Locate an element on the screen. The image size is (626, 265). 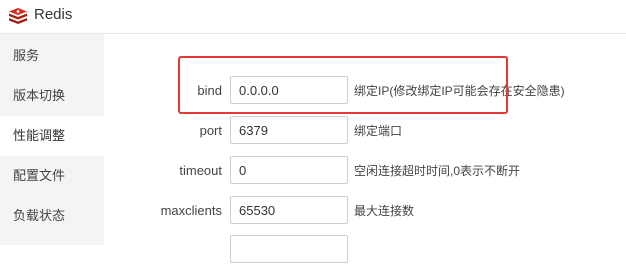
sidebar-item-service: 服务 is located at coordinates (52, 56).